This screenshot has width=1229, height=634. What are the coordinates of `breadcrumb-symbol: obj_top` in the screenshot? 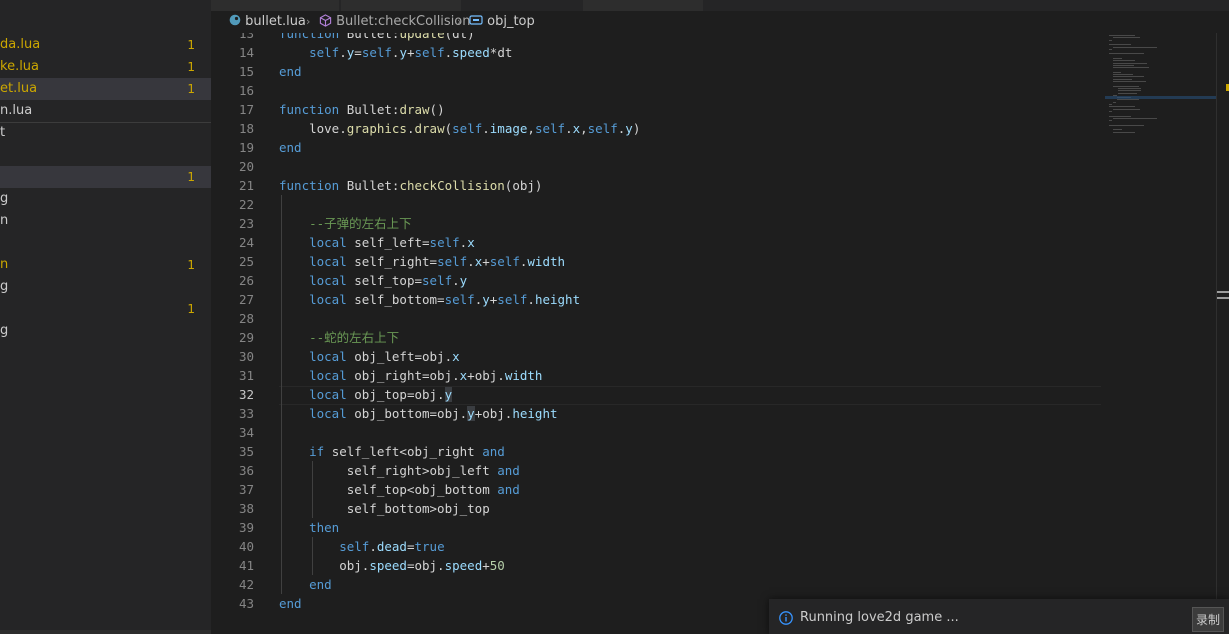 It's located at (502, 22).